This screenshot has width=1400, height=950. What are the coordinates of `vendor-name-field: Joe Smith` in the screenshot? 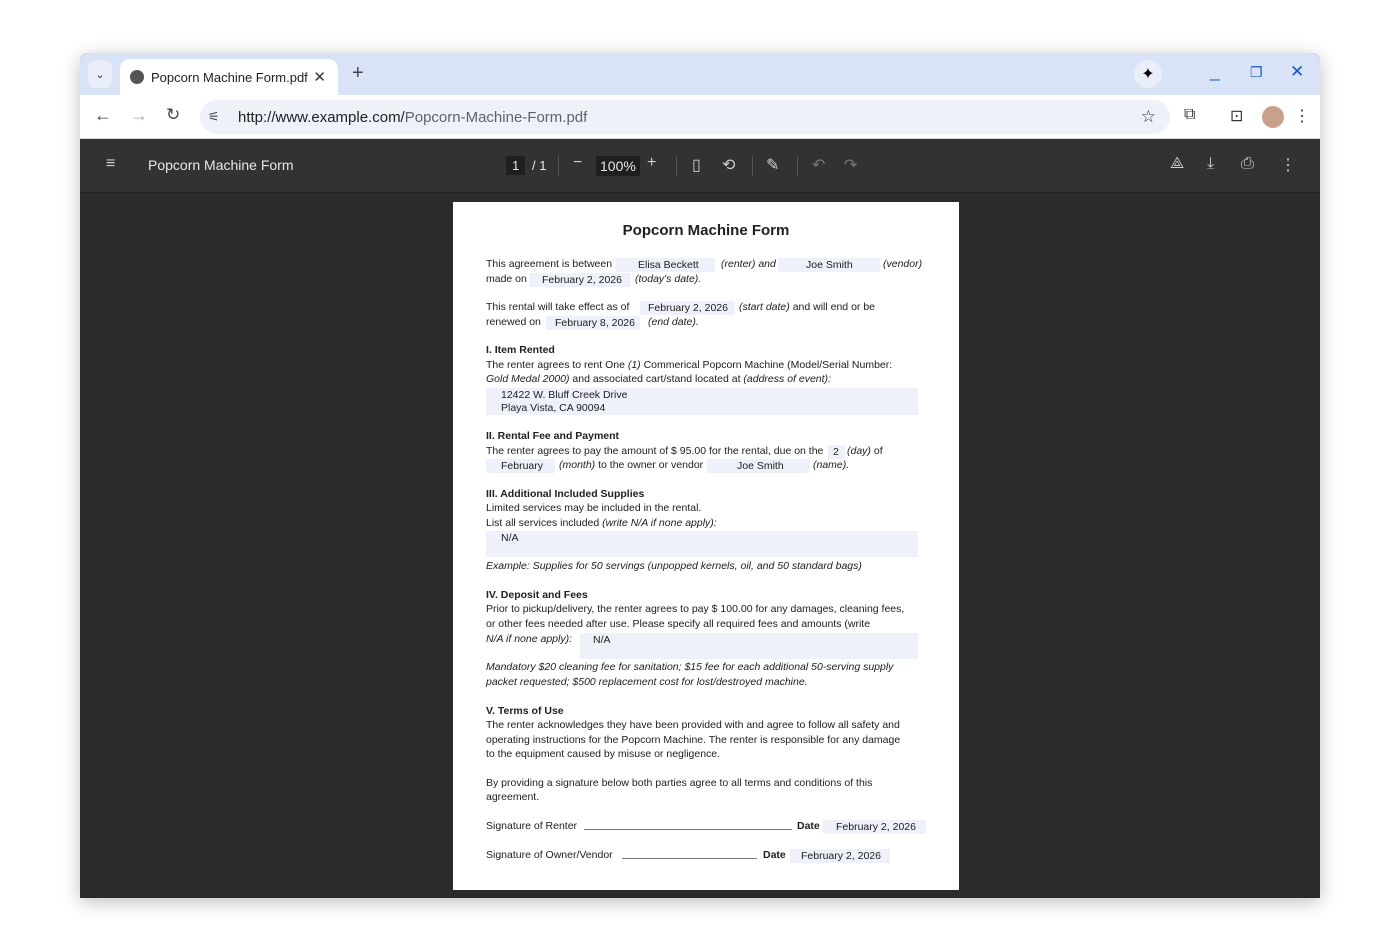 It's located at (829, 265).